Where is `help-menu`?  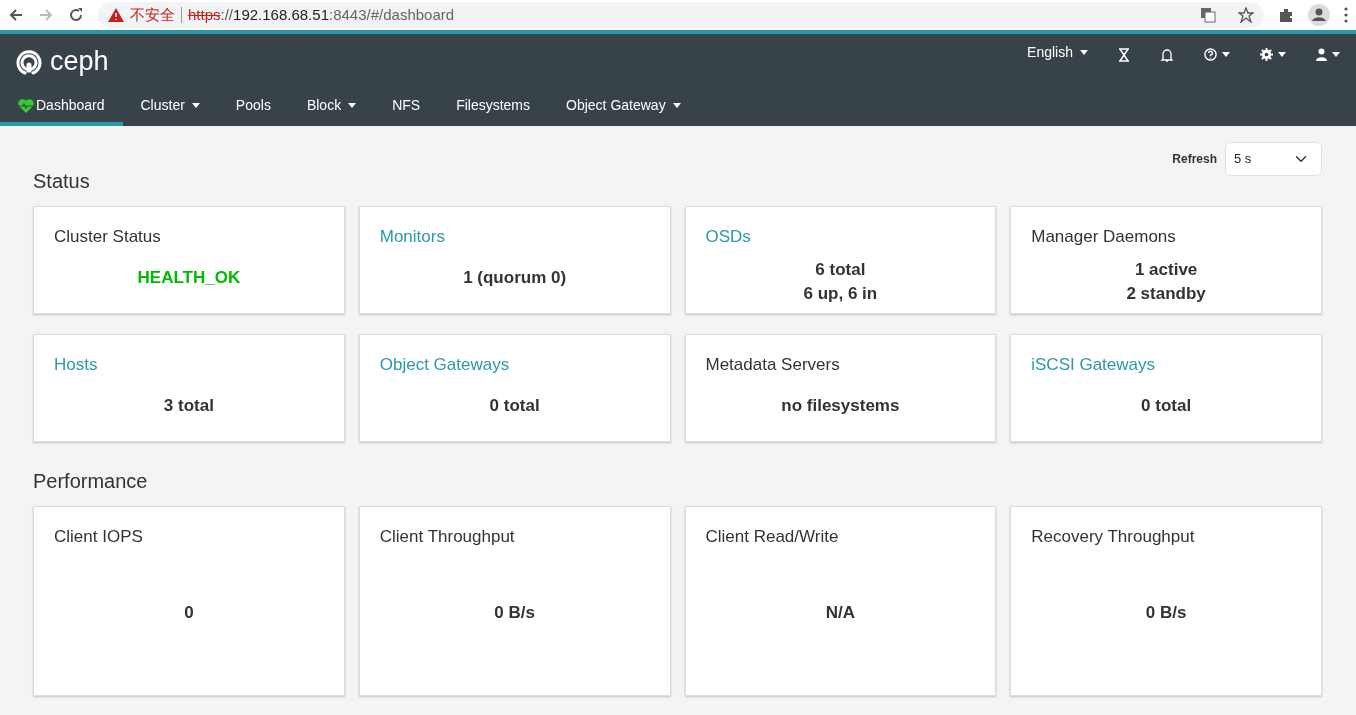
help-menu is located at coordinates (1217, 54).